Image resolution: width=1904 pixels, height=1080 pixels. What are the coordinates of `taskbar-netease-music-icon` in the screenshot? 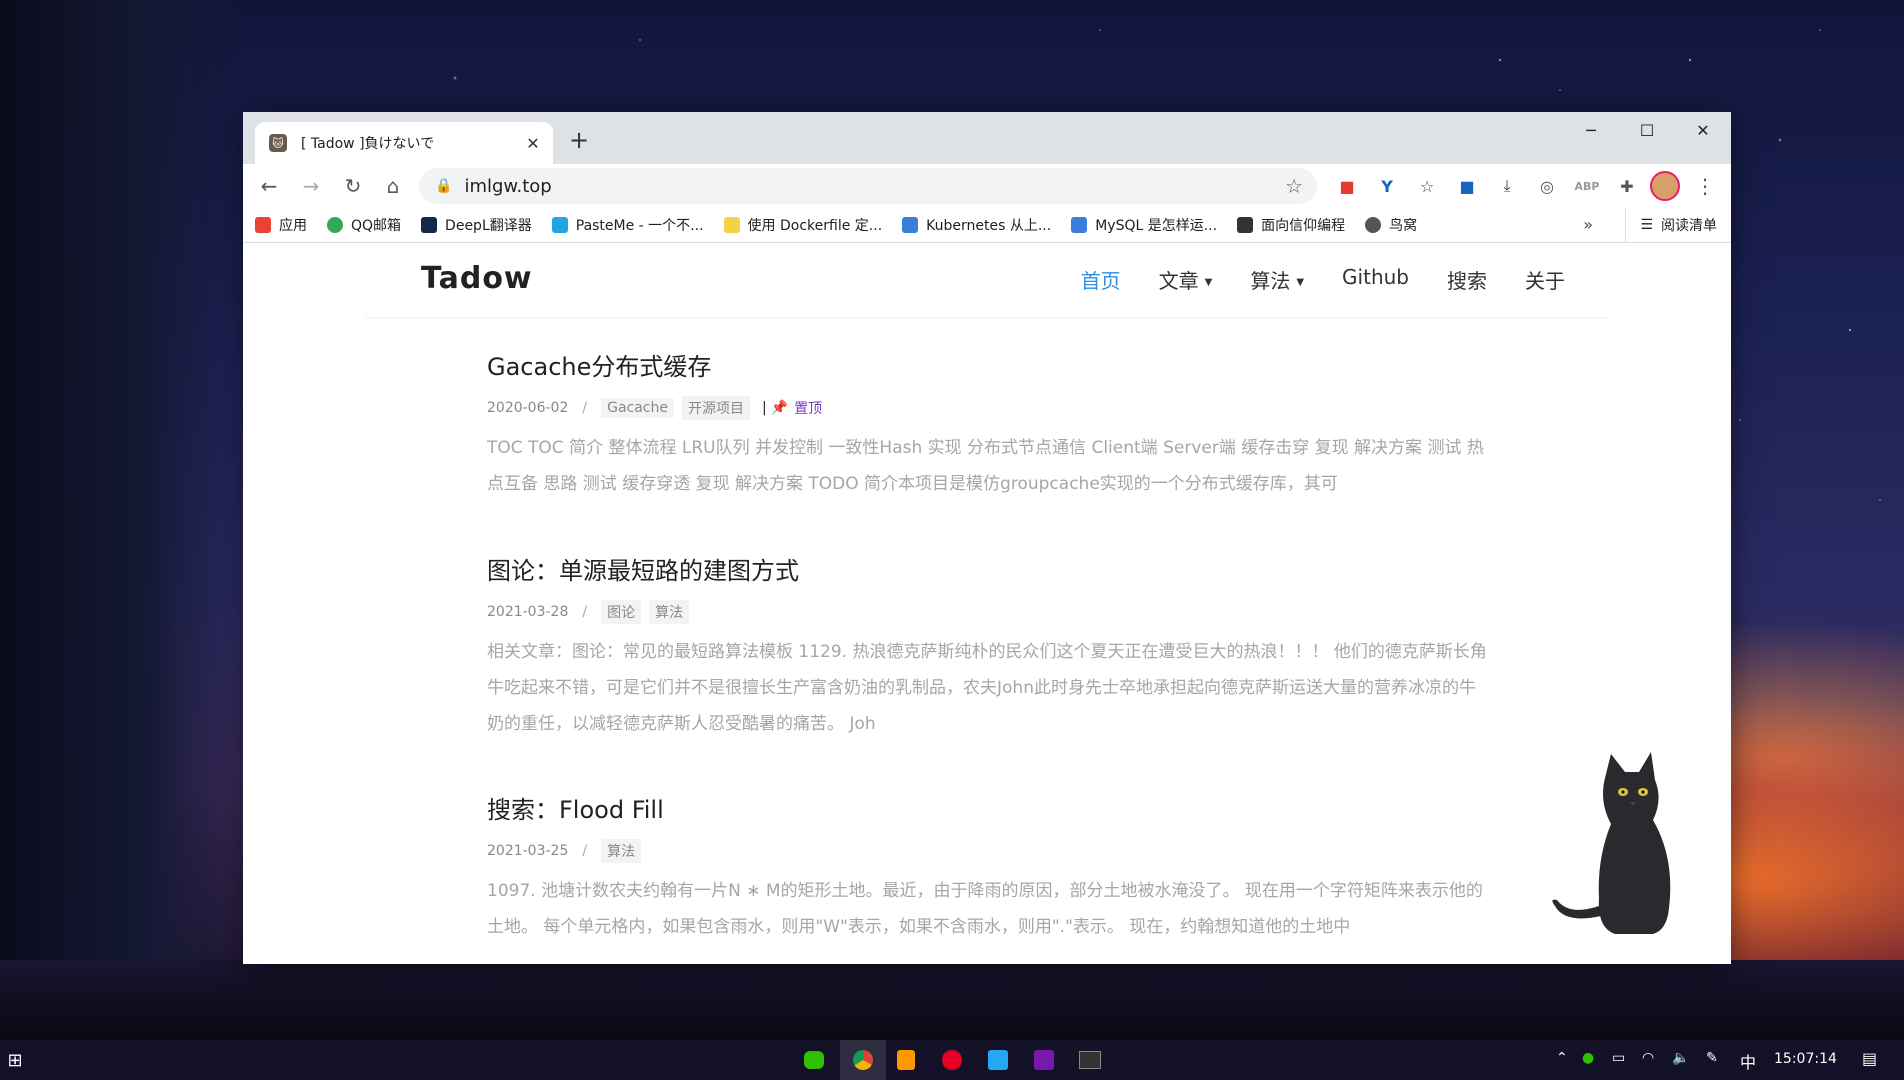 It's located at (952, 1060).